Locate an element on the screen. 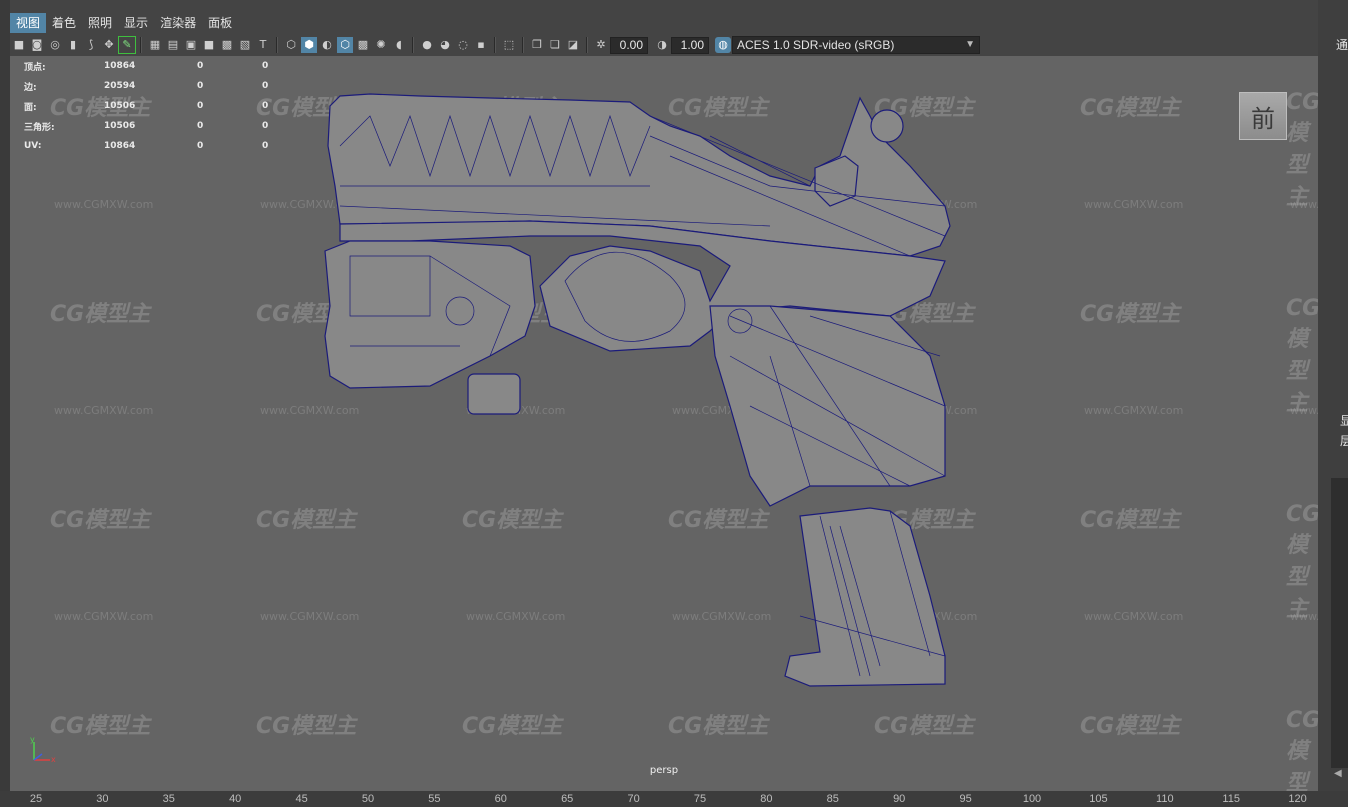  gate-mask-icon: ■ is located at coordinates (209, 45).